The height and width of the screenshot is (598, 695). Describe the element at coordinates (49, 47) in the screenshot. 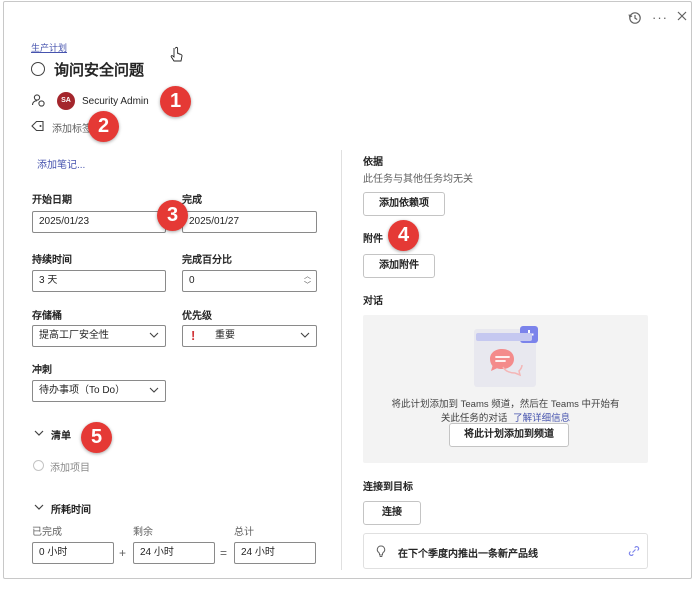

I see `plan-breadcrumb: 生产计划` at that location.